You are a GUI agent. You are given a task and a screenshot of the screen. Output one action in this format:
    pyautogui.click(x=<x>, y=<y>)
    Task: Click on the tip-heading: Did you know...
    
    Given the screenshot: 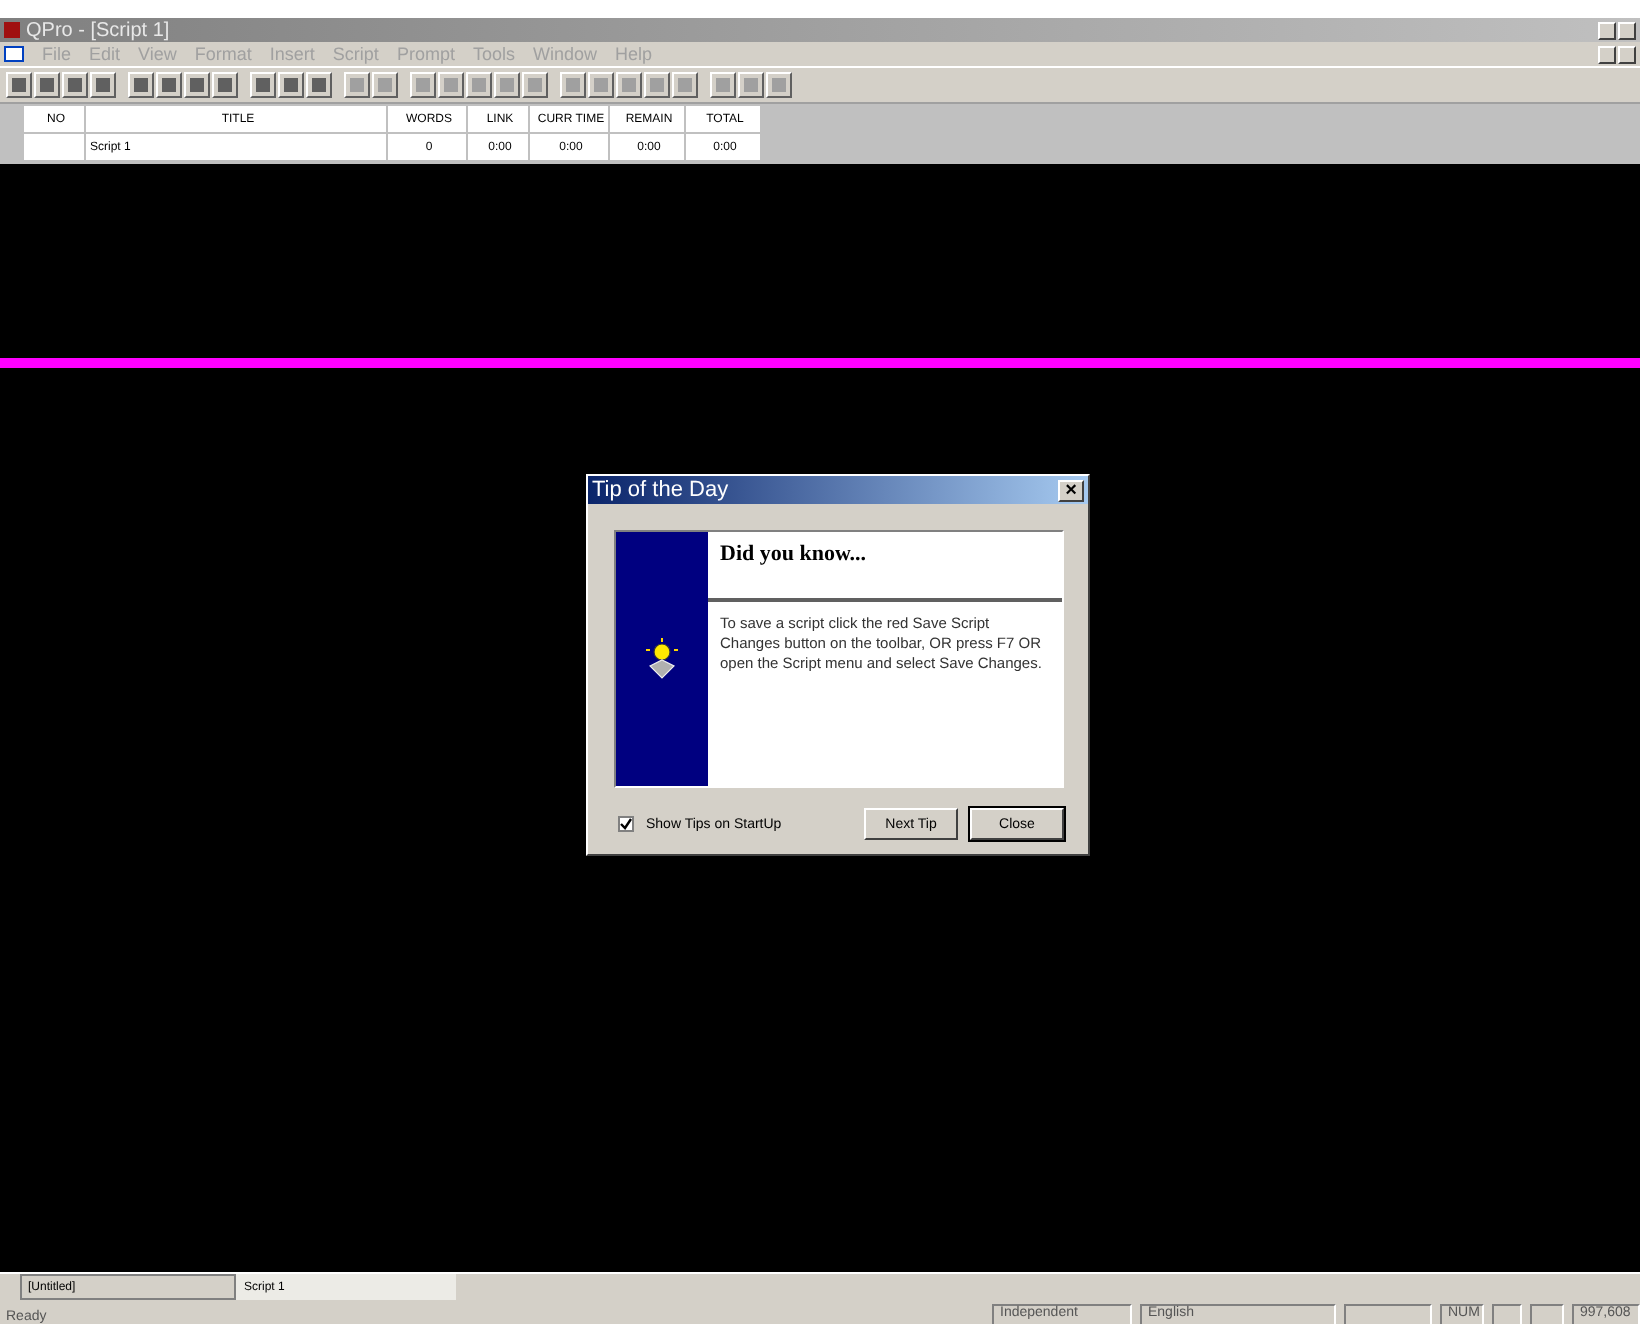 What is the action you would take?
    pyautogui.click(x=885, y=567)
    